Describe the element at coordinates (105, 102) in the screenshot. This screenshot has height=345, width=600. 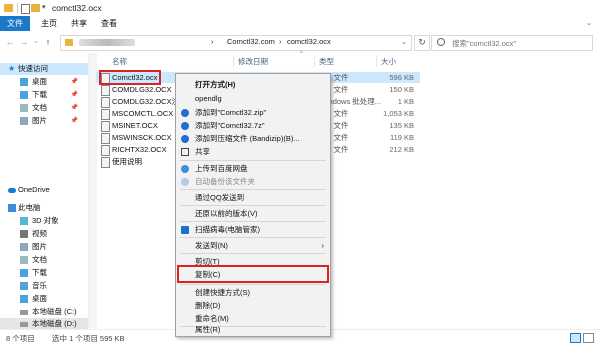
I see `batch-file-icon` at that location.